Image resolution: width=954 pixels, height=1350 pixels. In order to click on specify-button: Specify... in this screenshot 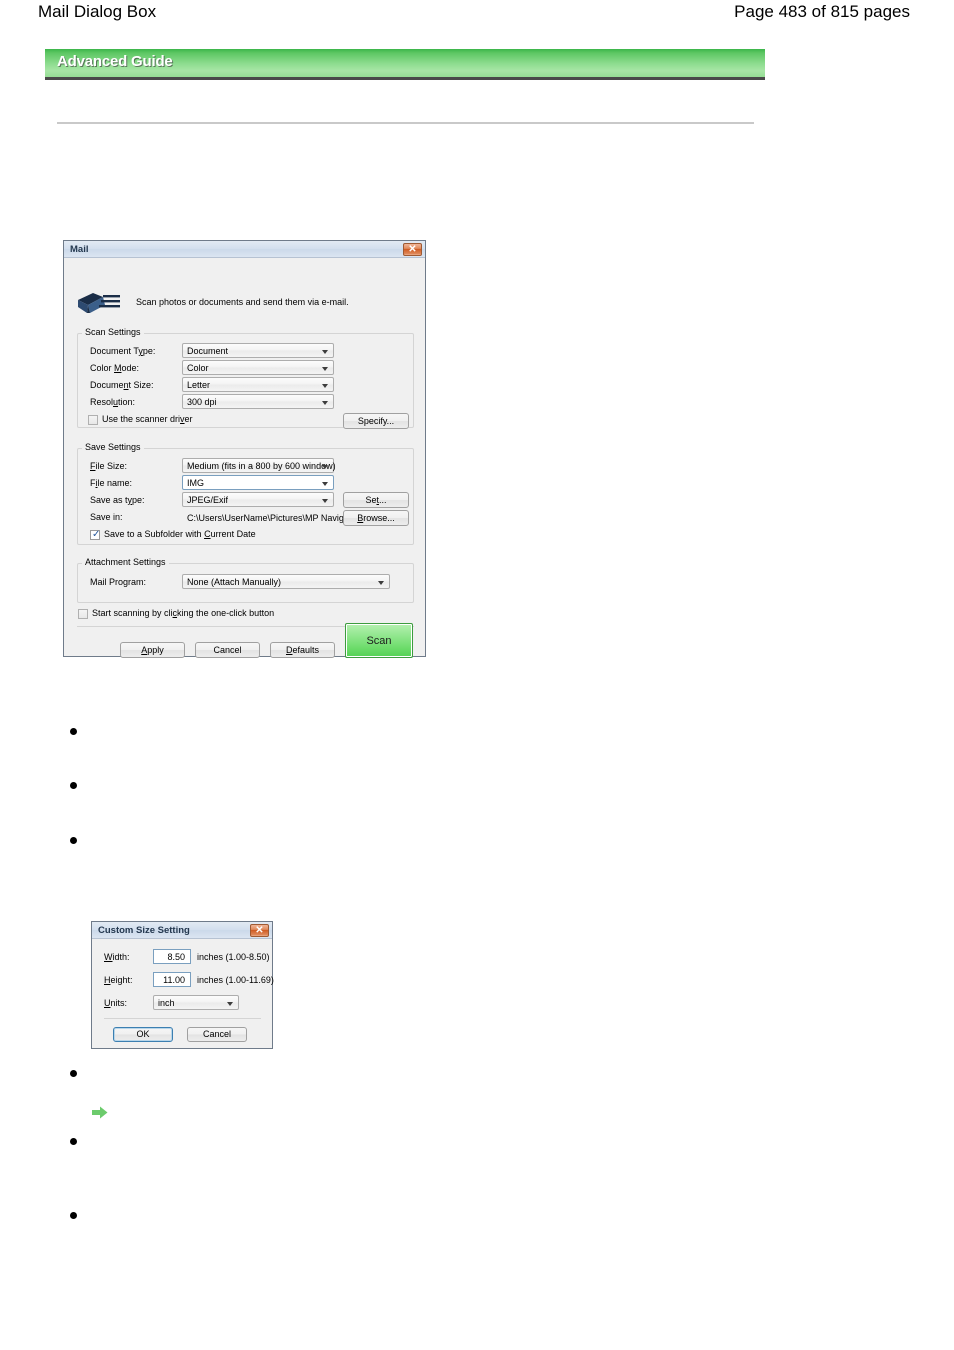, I will do `click(376, 421)`.